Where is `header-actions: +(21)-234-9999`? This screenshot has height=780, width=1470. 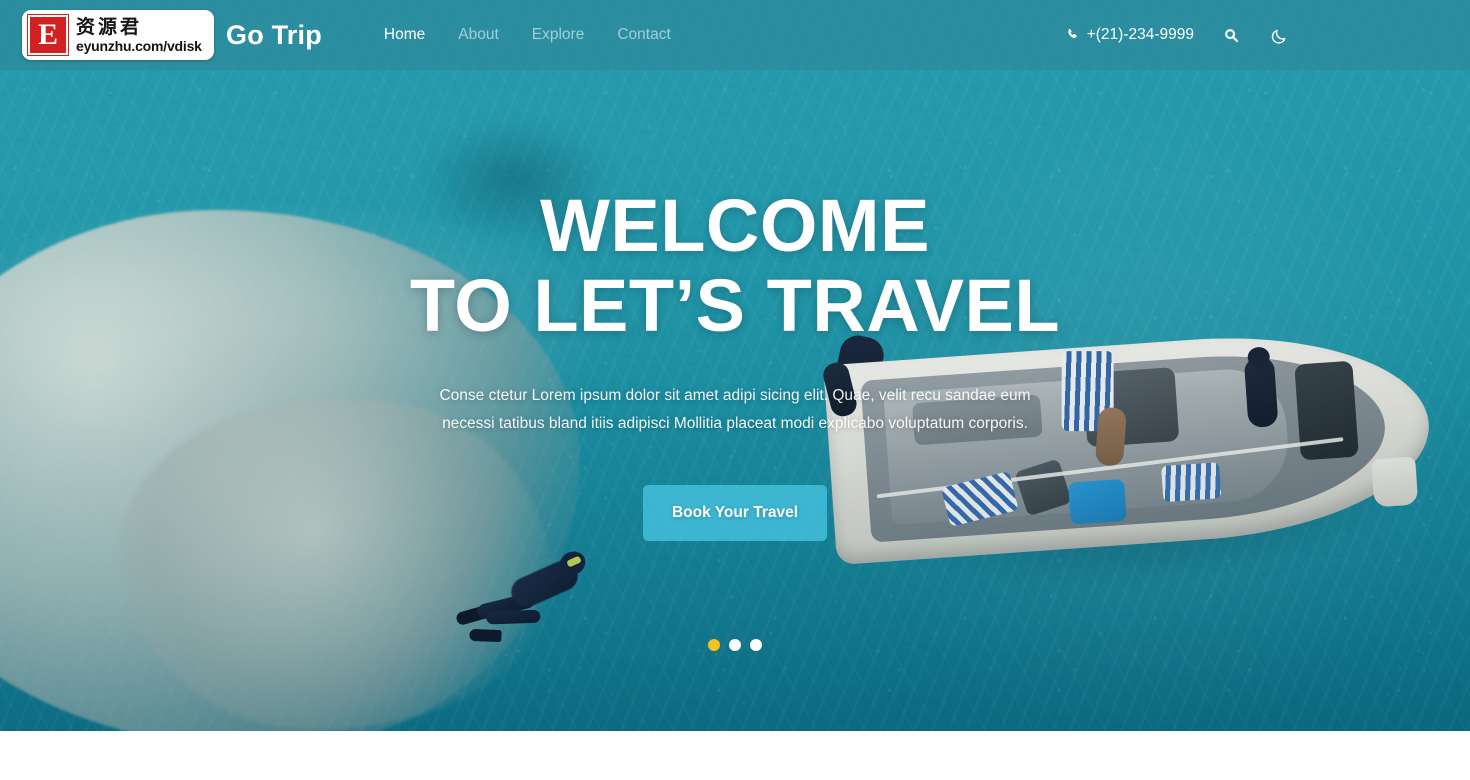 header-actions: +(21)-234-9999 is located at coordinates (1178, 35).